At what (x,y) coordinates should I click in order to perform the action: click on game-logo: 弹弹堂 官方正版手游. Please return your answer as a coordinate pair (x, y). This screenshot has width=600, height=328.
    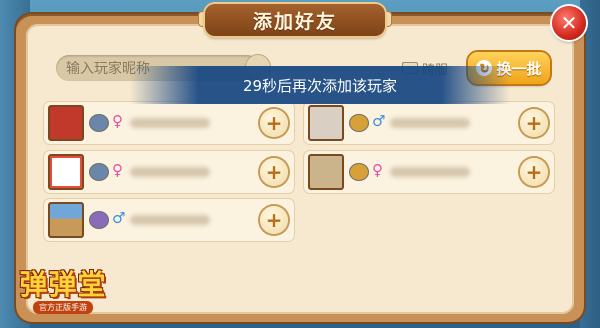
    Looking at the image, I should click on (63, 291).